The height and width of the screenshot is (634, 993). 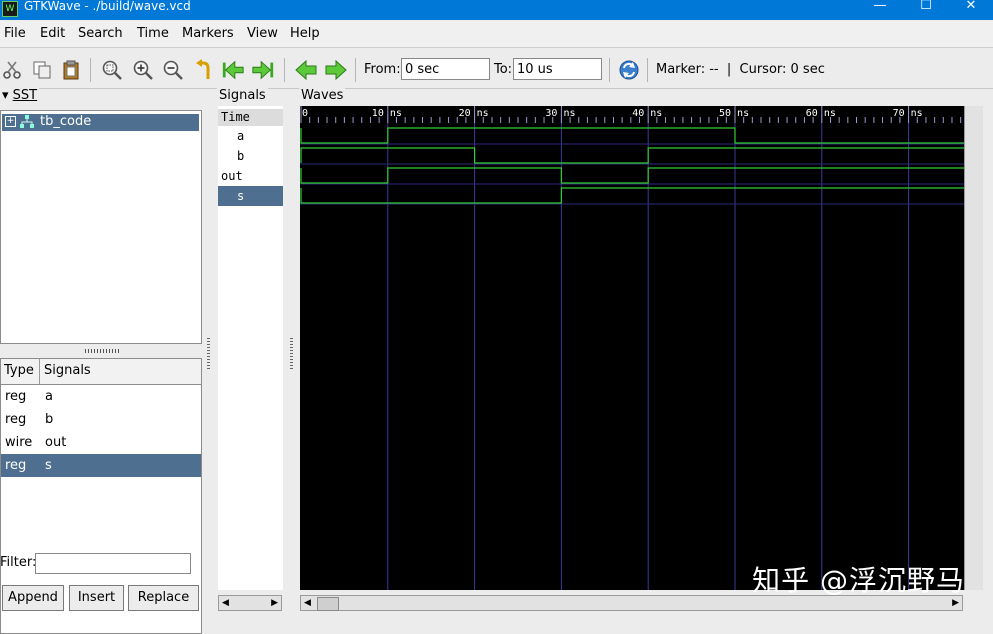 I want to click on time-tick-label: 70 ns, so click(x=908, y=113).